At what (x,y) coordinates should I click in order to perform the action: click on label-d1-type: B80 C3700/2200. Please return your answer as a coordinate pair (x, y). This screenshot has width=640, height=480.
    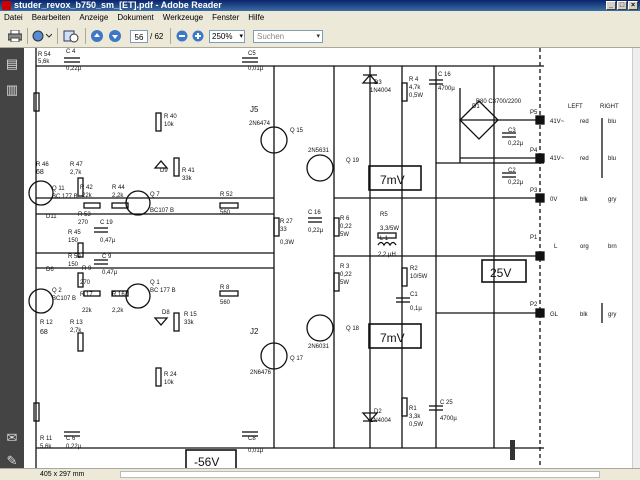
    Looking at the image, I should click on (499, 102).